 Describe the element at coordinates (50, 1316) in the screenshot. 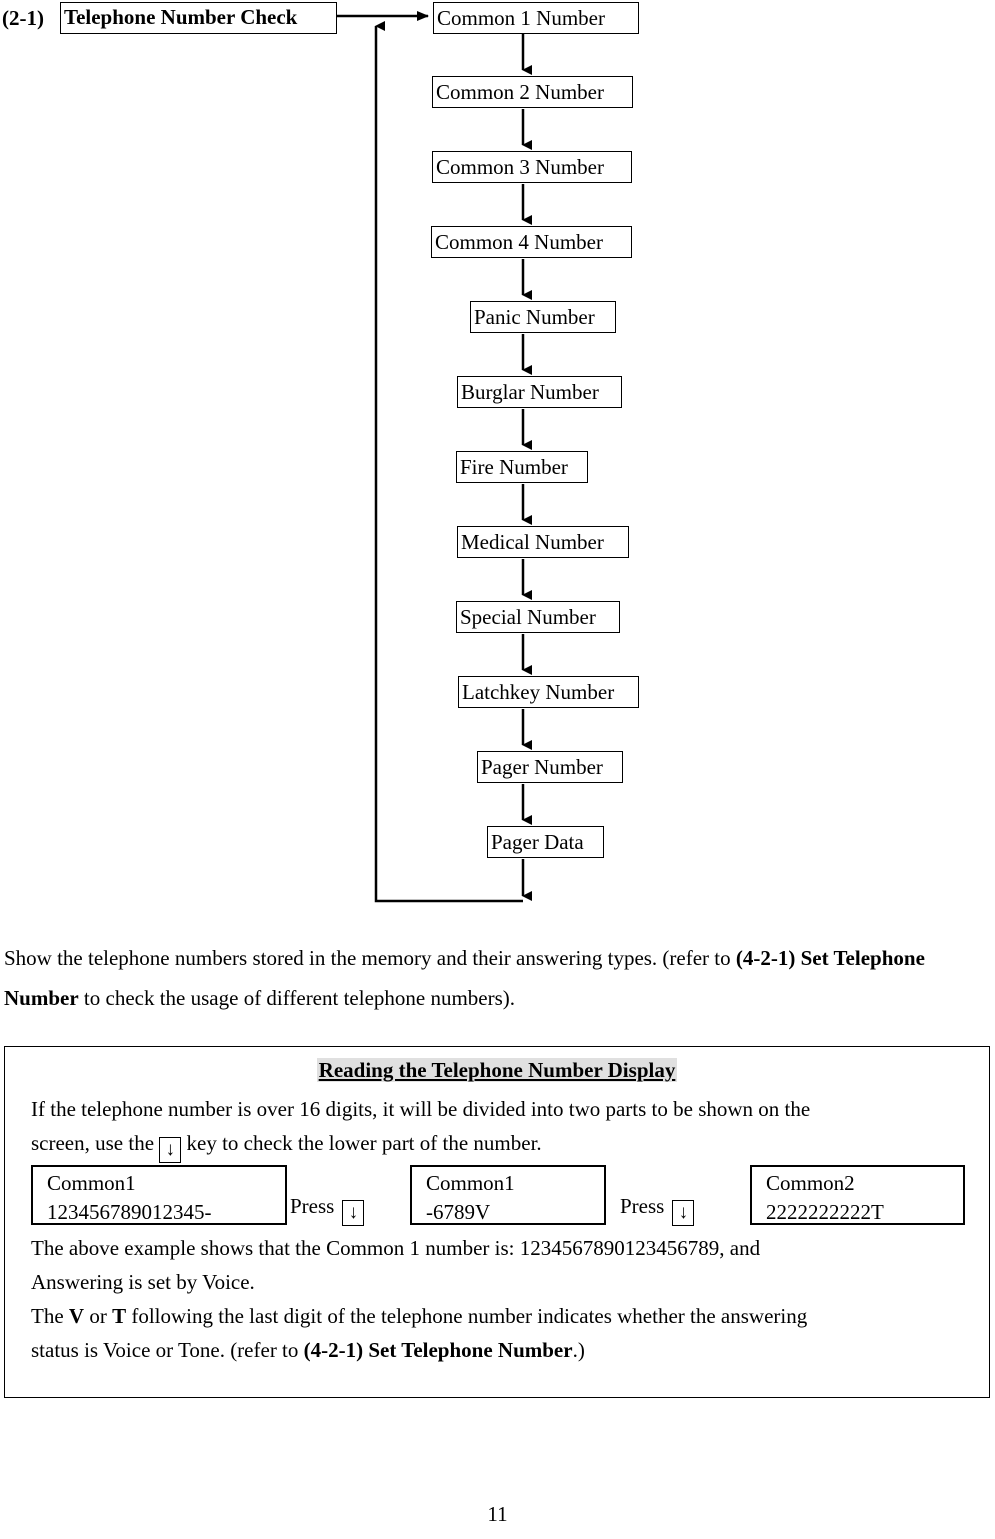

I see `callout-vt-text-1: The` at that location.